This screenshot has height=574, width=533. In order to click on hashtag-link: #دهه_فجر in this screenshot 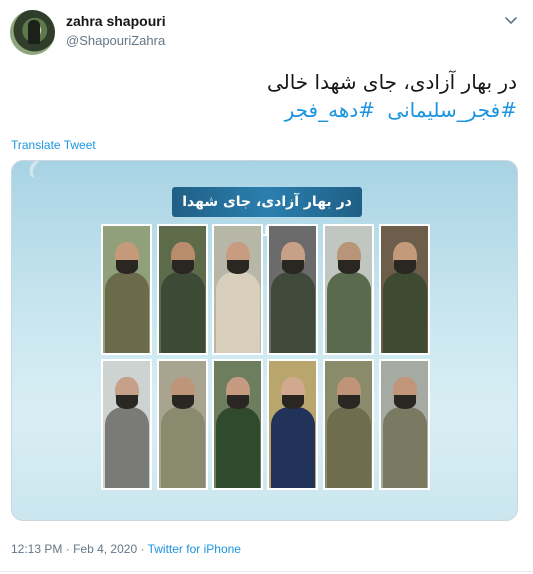, I will do `click(330, 110)`.